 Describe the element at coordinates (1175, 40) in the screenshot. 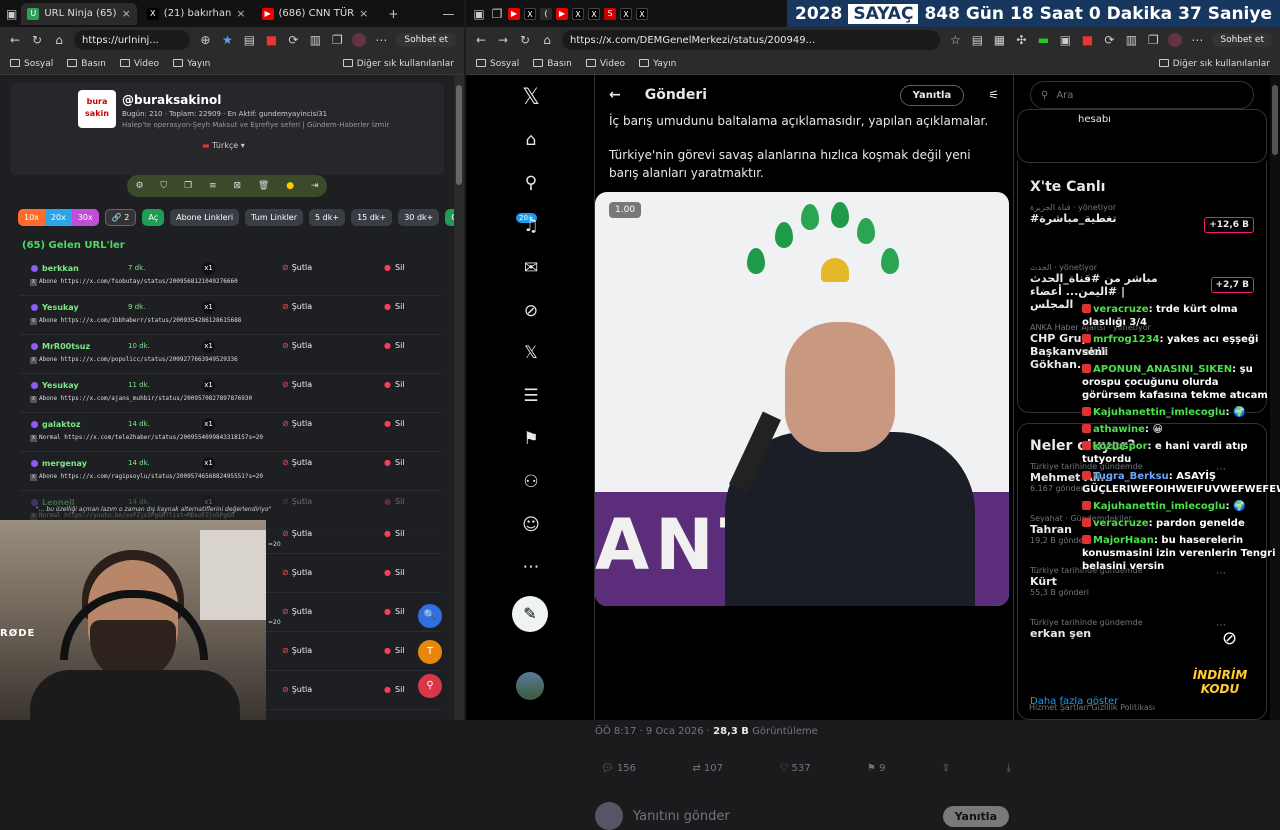

I see `profile-avatar` at that location.